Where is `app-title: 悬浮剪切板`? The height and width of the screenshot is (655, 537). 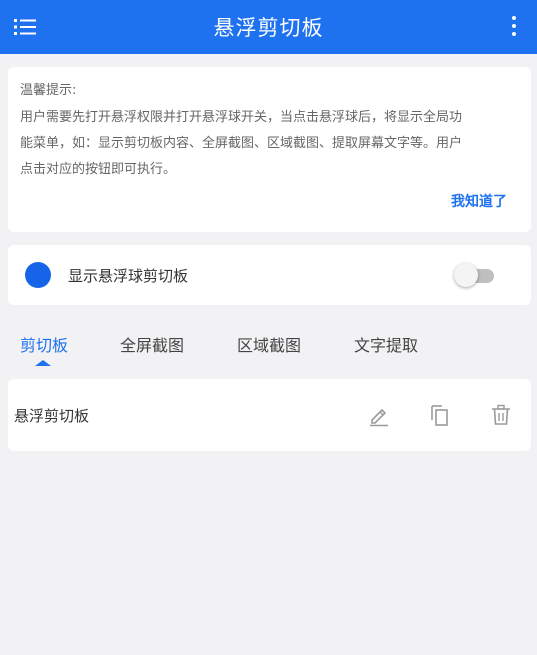 app-title: 悬浮剪切板 is located at coordinates (268, 28).